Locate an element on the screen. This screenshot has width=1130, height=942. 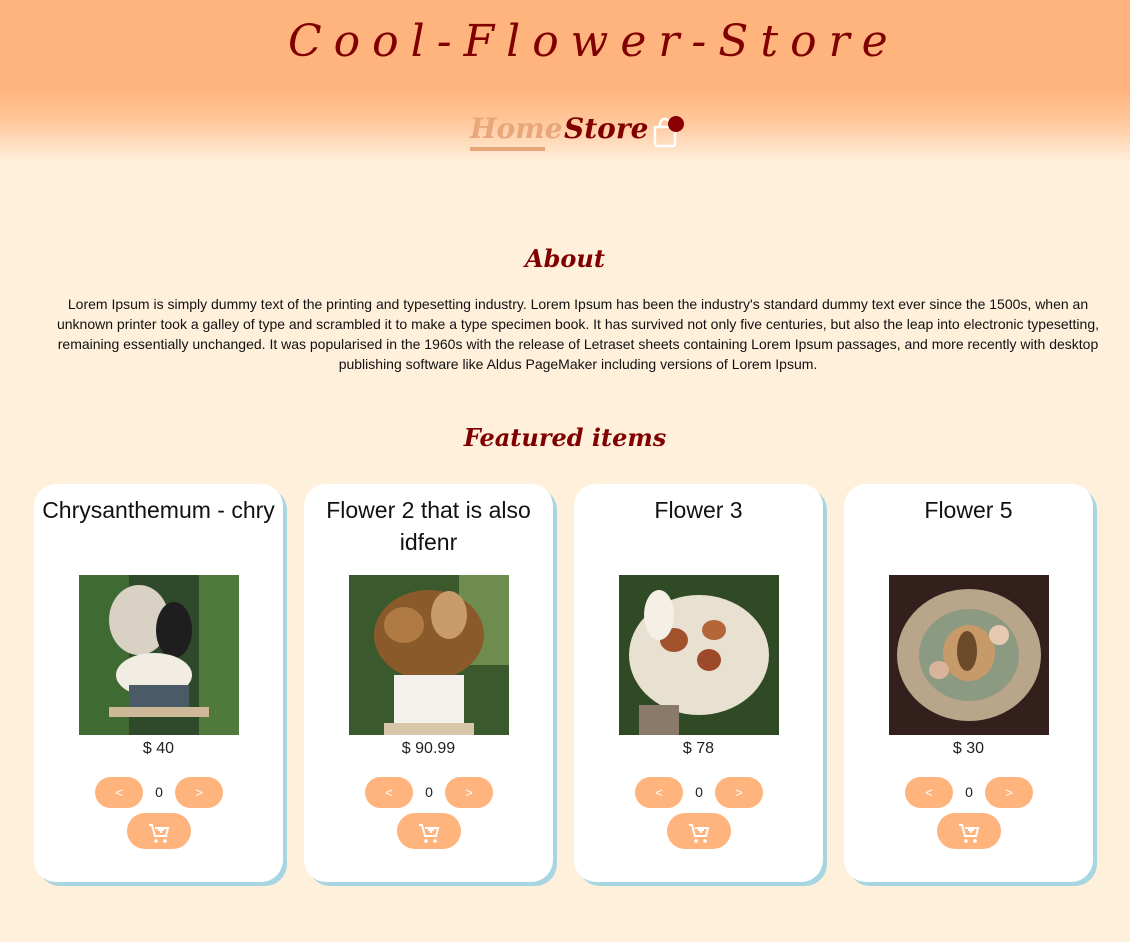
product-card: Flower 5 $ 30 < 0 > is located at coordinates (968, 683).